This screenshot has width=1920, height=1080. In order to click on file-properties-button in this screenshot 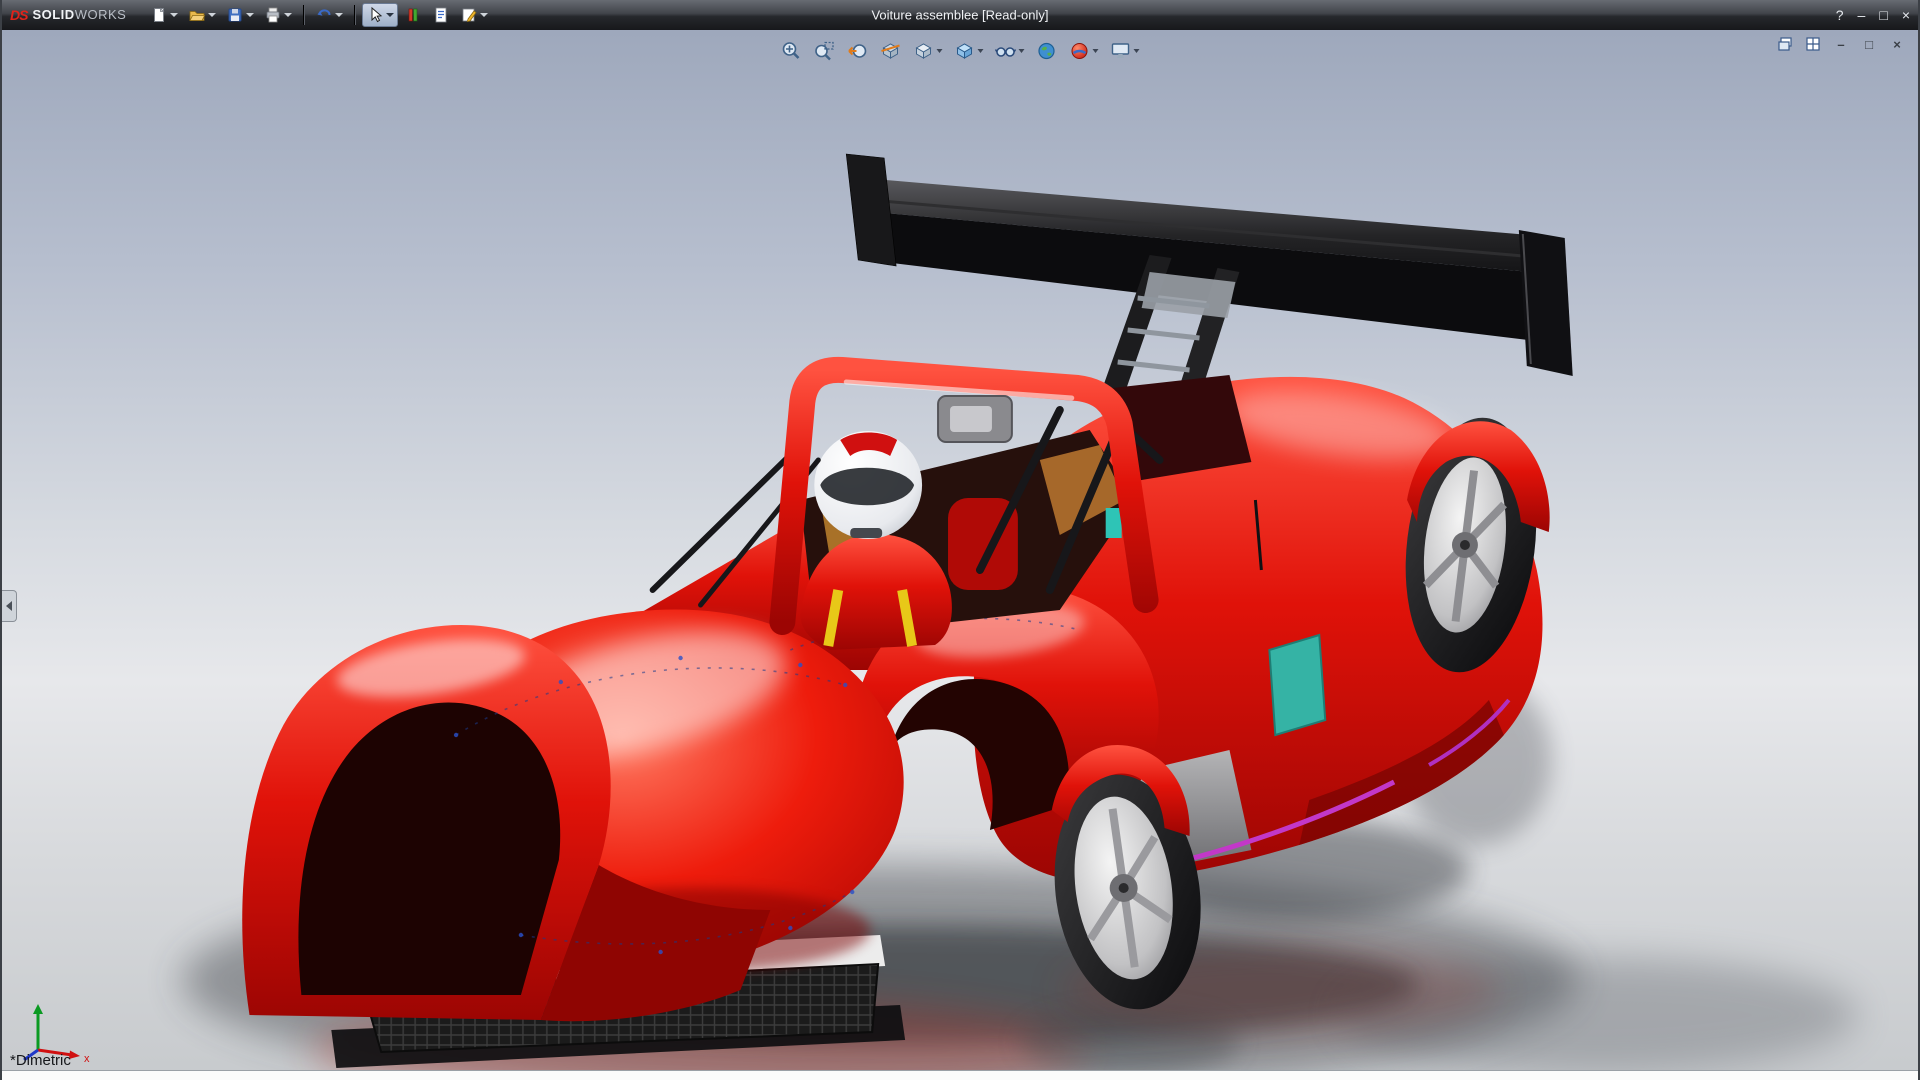, I will do `click(441, 15)`.